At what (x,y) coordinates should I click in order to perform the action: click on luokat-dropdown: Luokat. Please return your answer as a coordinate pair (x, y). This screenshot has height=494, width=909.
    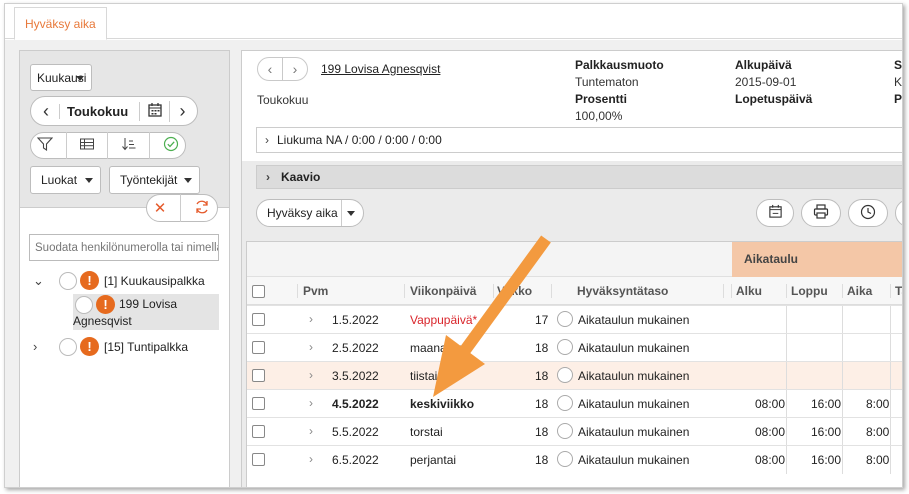
    Looking at the image, I should click on (65, 180).